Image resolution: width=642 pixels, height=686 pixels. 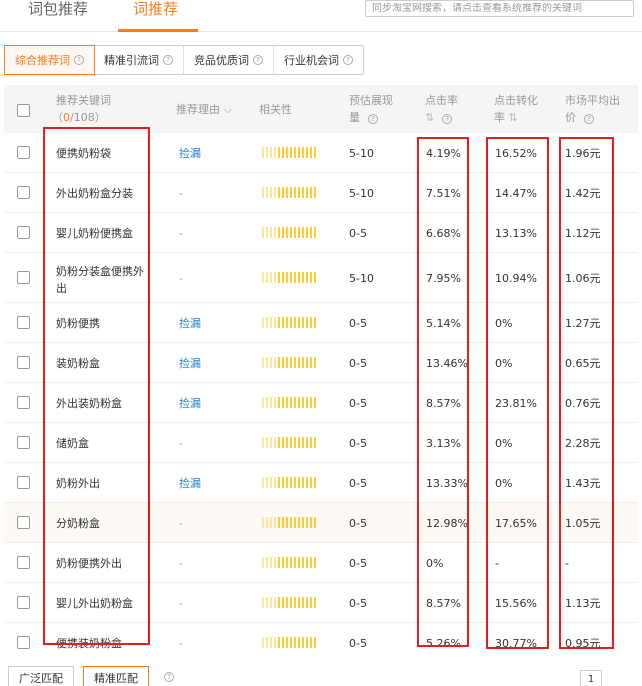 What do you see at coordinates (321, 323) in the screenshot?
I see `table-row: 奶粉便携 捡漏 0-5 5.14% 0% 1.27元` at bounding box center [321, 323].